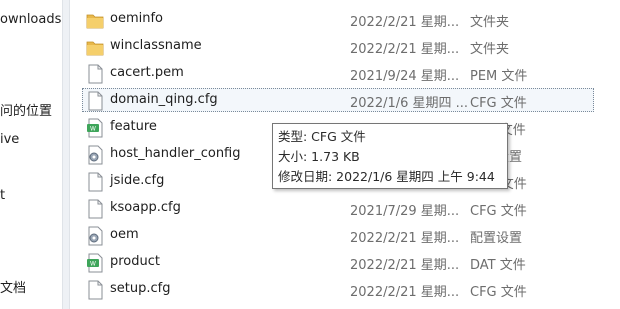 The height and width of the screenshot is (309, 620). Describe the element at coordinates (26, 109) in the screenshot. I see `nav-item-recent-places: 问的位置` at that location.